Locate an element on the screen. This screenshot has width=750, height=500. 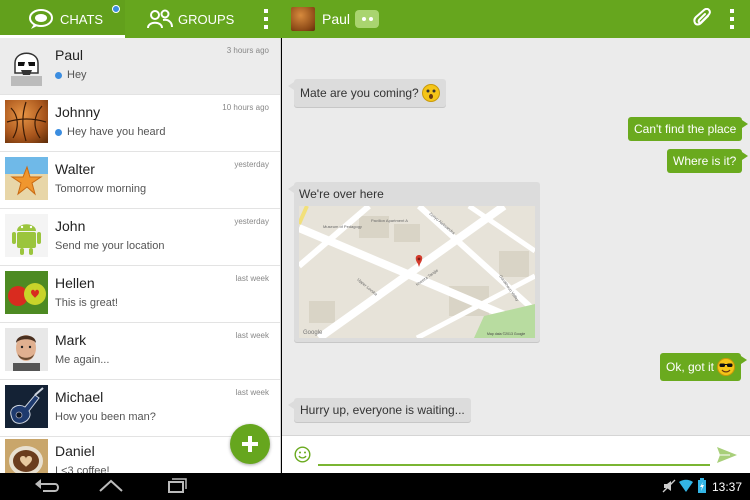
message-text: Where is it? is located at coordinates (705, 161).